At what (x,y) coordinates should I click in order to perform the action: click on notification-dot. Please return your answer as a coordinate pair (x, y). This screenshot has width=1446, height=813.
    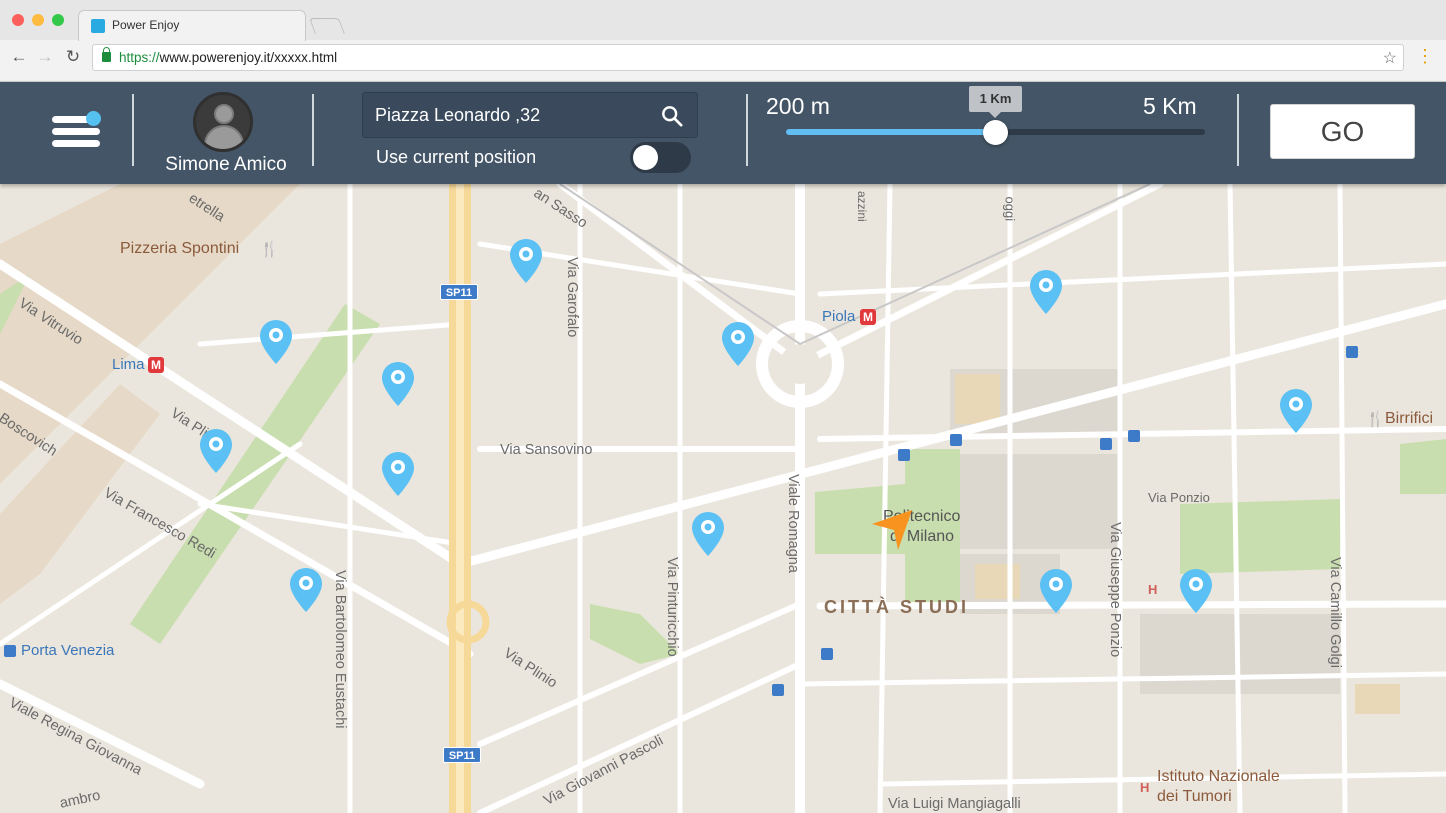
    Looking at the image, I should click on (93, 118).